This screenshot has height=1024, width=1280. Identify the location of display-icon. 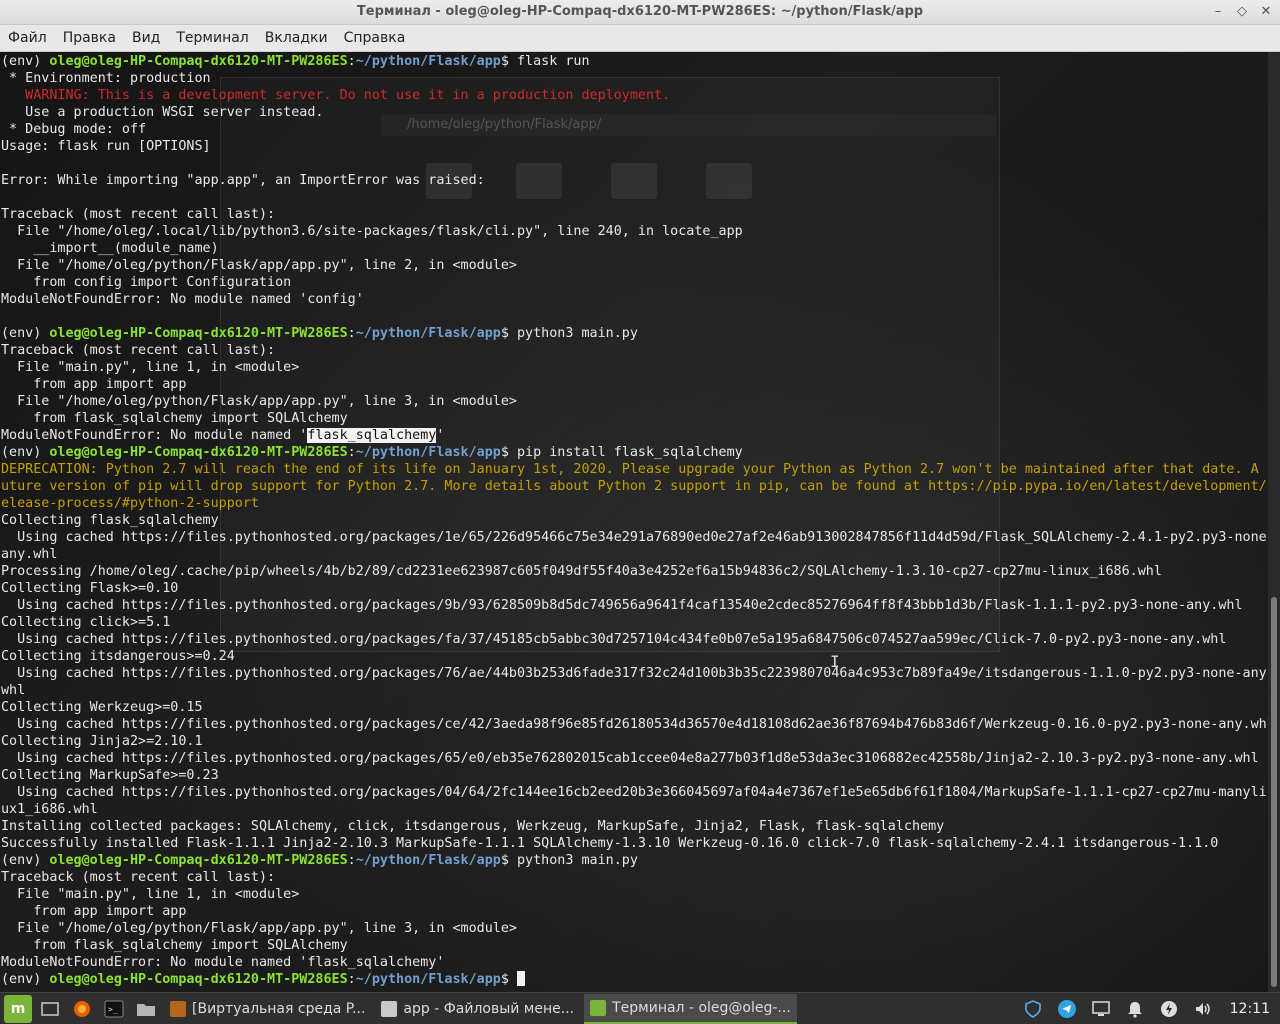
(1101, 1009).